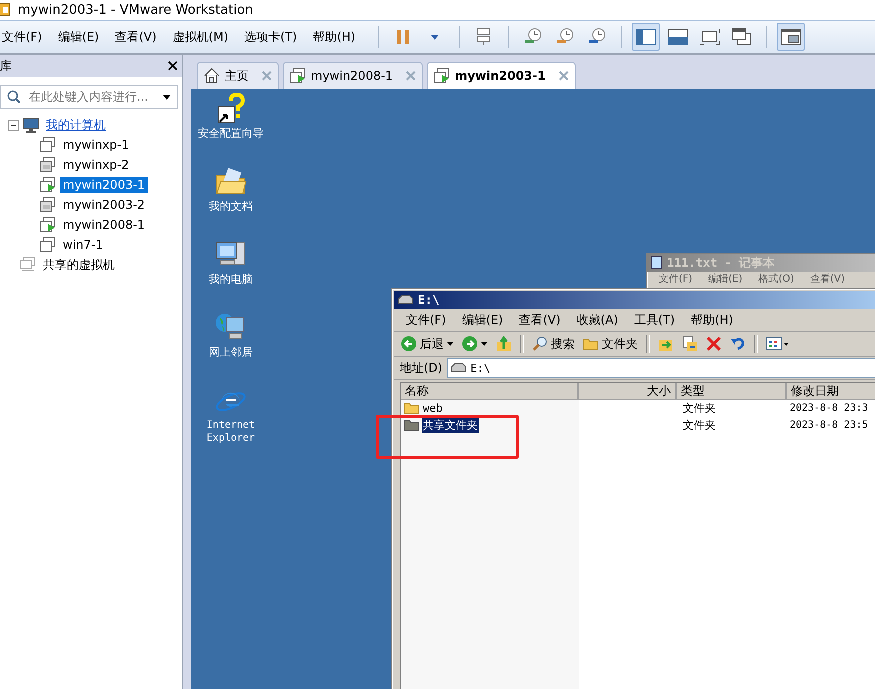 The height and width of the screenshot is (689, 875). What do you see at coordinates (203, 37) in the screenshot?
I see `menu-item: 虚拟机(M)` at bounding box center [203, 37].